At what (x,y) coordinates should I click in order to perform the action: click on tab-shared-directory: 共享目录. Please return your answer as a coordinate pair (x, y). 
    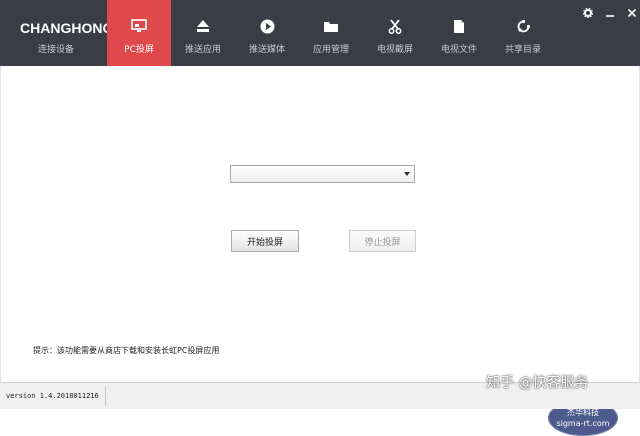
    Looking at the image, I should click on (523, 33).